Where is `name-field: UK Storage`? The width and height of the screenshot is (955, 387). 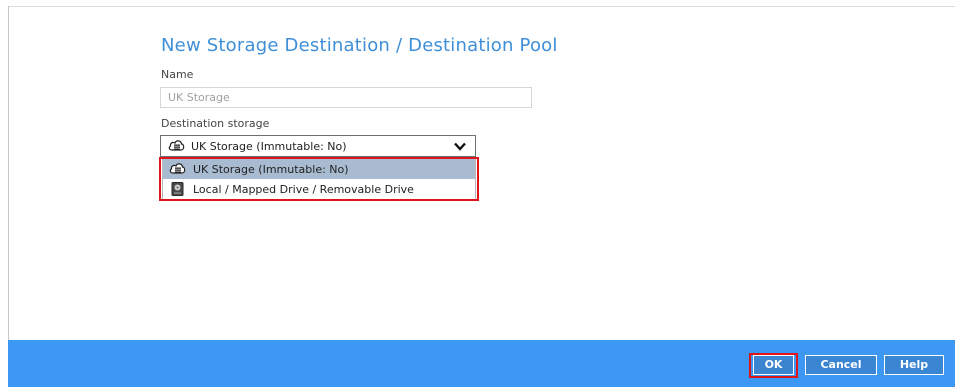
name-field: UK Storage is located at coordinates (346, 97).